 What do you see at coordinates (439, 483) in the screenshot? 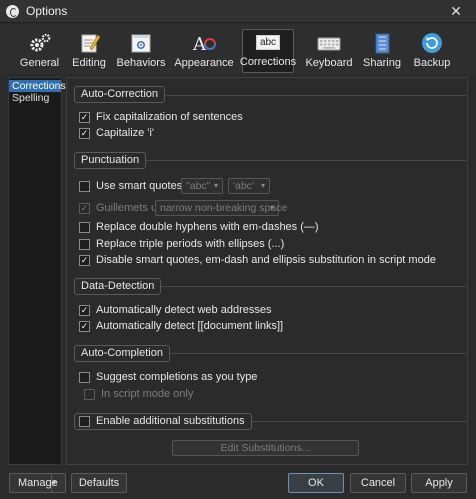
I see `apply-button: Apply` at bounding box center [439, 483].